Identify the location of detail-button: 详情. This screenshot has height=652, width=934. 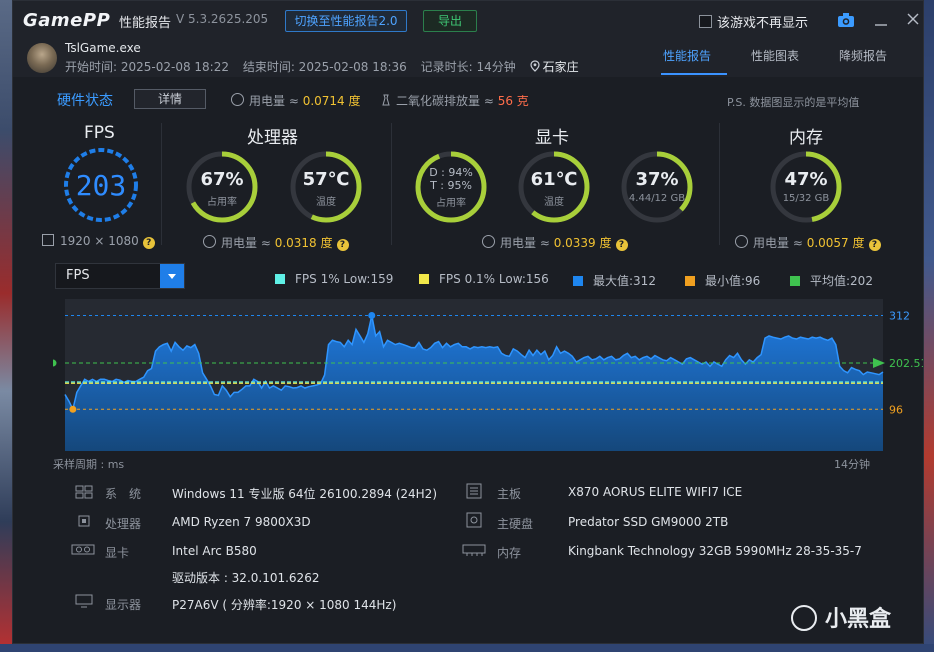
(170, 99).